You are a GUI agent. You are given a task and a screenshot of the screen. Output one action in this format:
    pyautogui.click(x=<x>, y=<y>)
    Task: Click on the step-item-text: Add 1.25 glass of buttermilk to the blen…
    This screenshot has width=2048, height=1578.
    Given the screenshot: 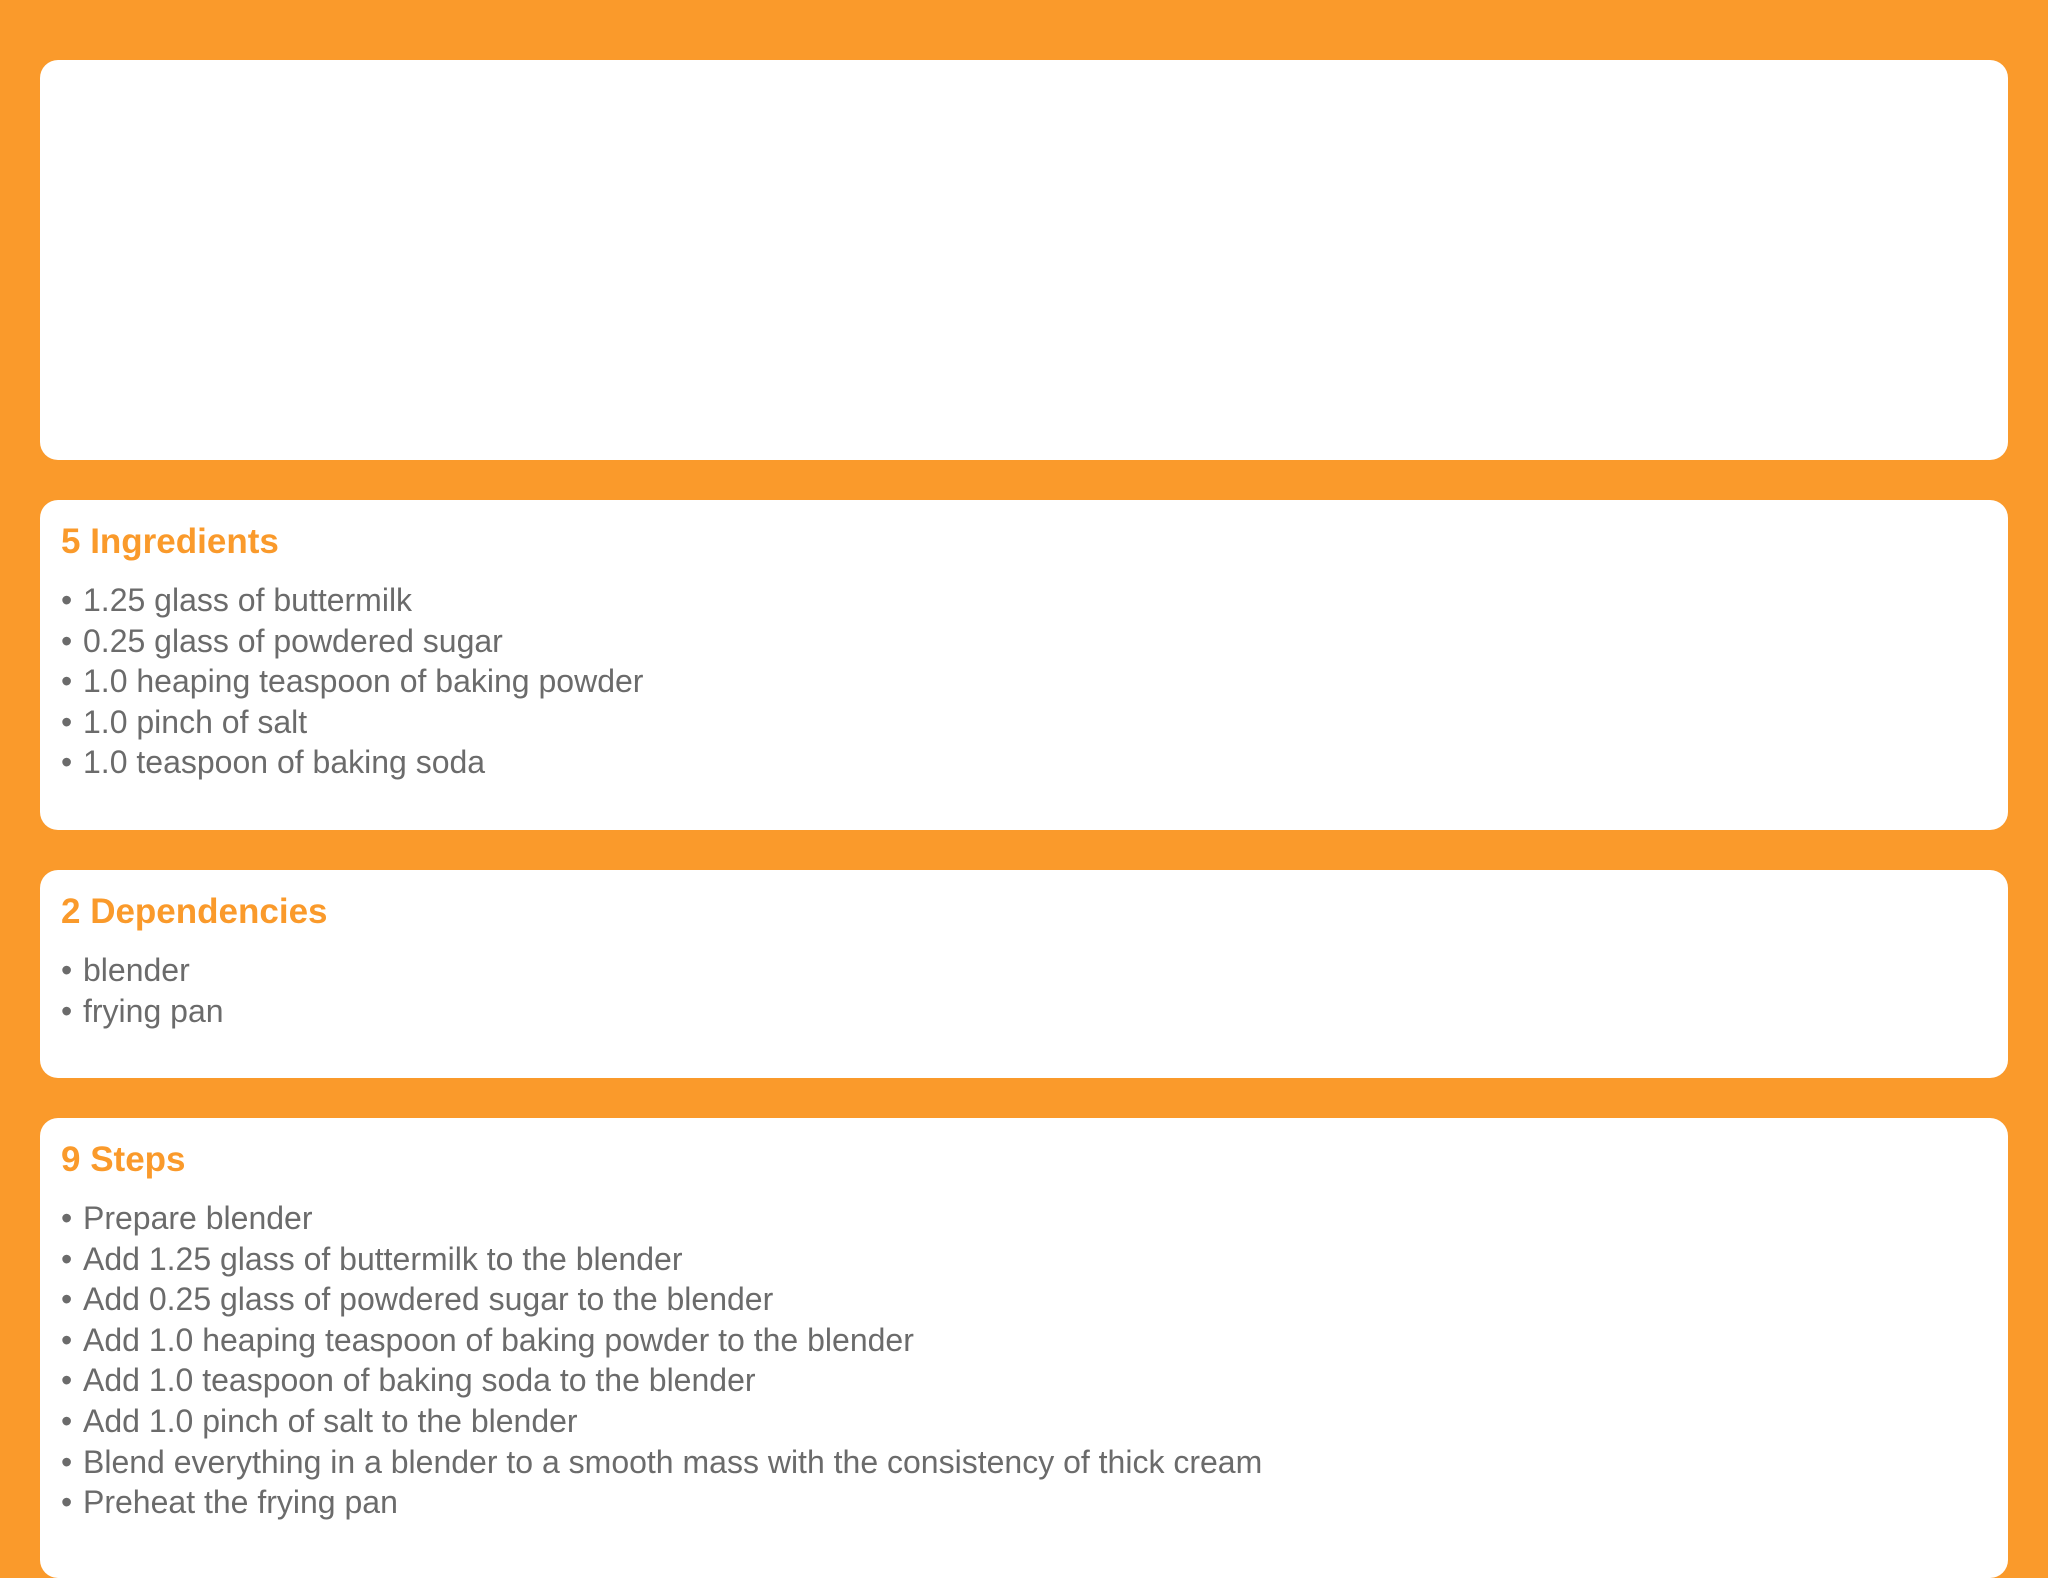 What is the action you would take?
    pyautogui.click(x=383, y=1258)
    